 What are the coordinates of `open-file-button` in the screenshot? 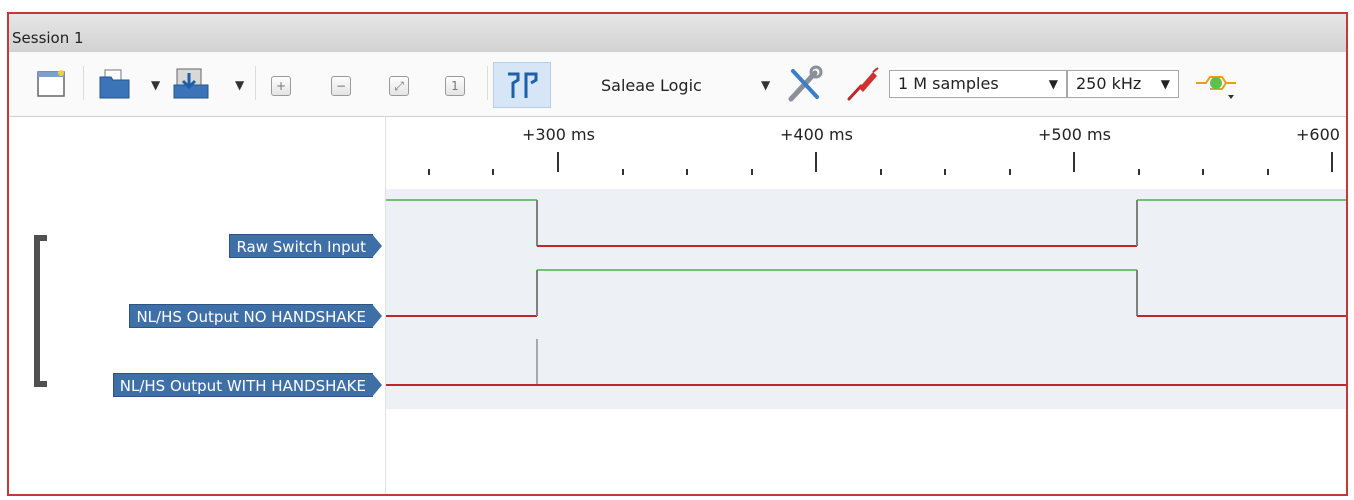 It's located at (115, 84).